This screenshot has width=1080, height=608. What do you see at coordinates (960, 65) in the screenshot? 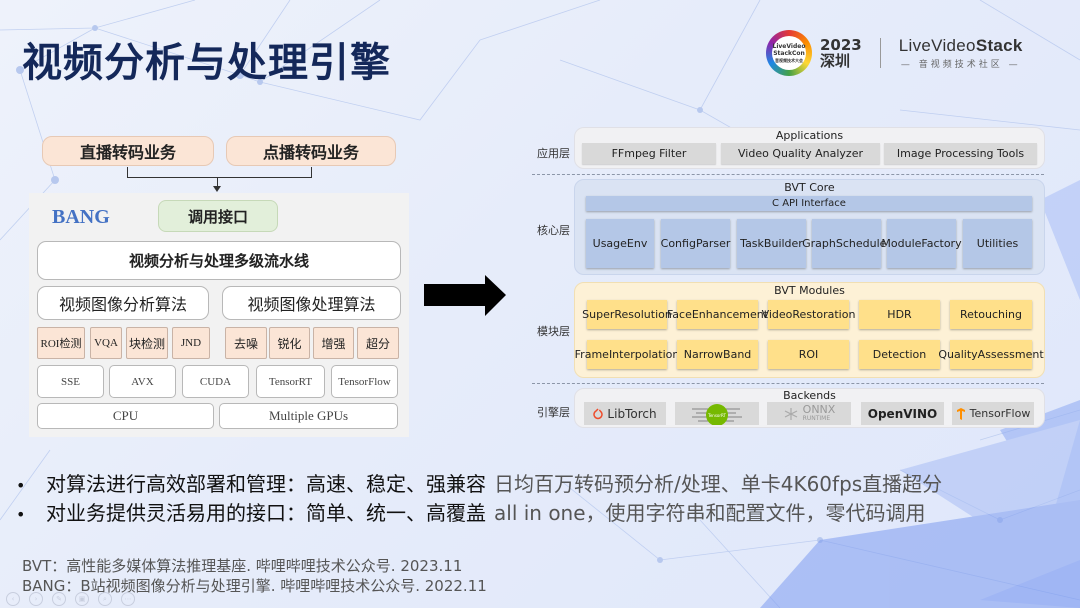
I see `brand-subtitle: — 音视频技术社区 —` at bounding box center [960, 65].